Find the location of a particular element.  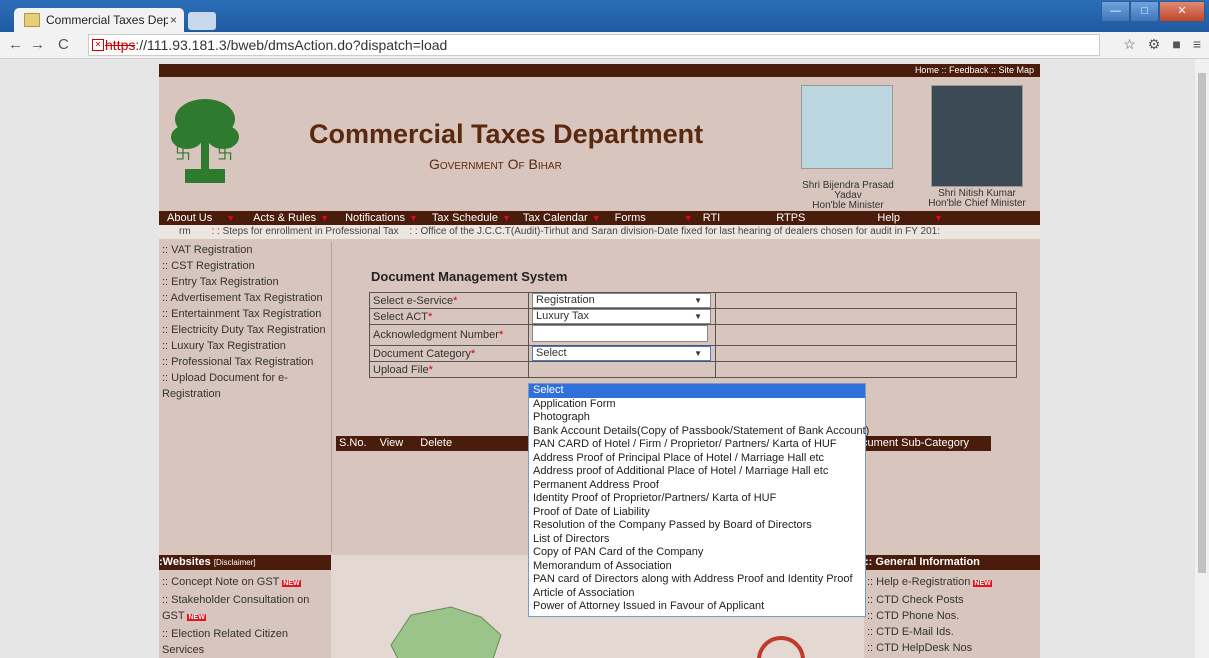

forward-icon: → is located at coordinates (37, 44).